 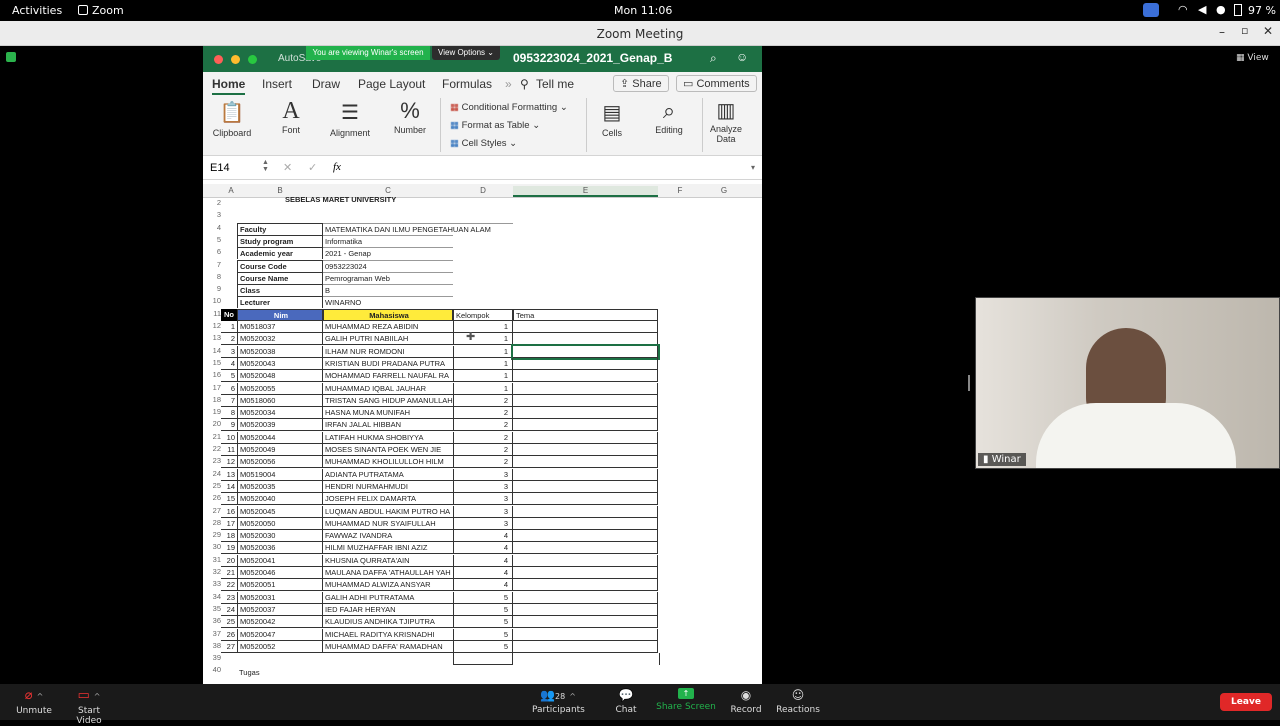 I want to click on view-button: ▦ View, so click(x=1252, y=58).